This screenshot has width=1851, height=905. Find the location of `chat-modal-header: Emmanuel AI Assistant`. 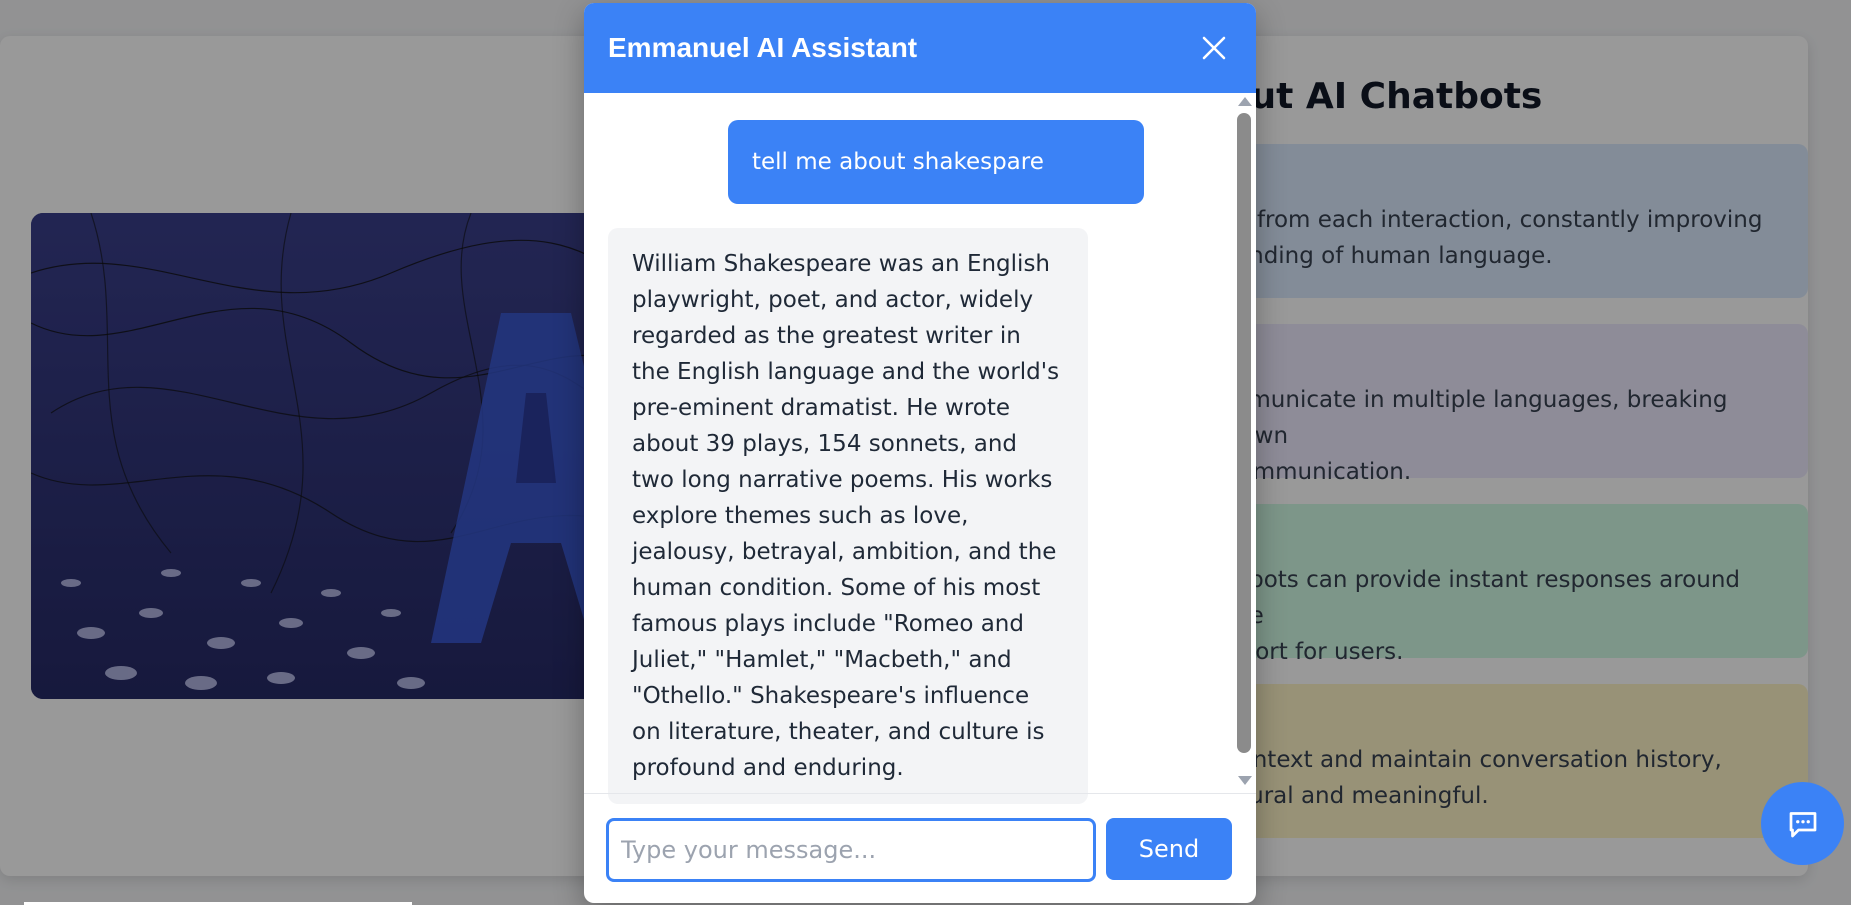

chat-modal-header: Emmanuel AI Assistant is located at coordinates (920, 48).